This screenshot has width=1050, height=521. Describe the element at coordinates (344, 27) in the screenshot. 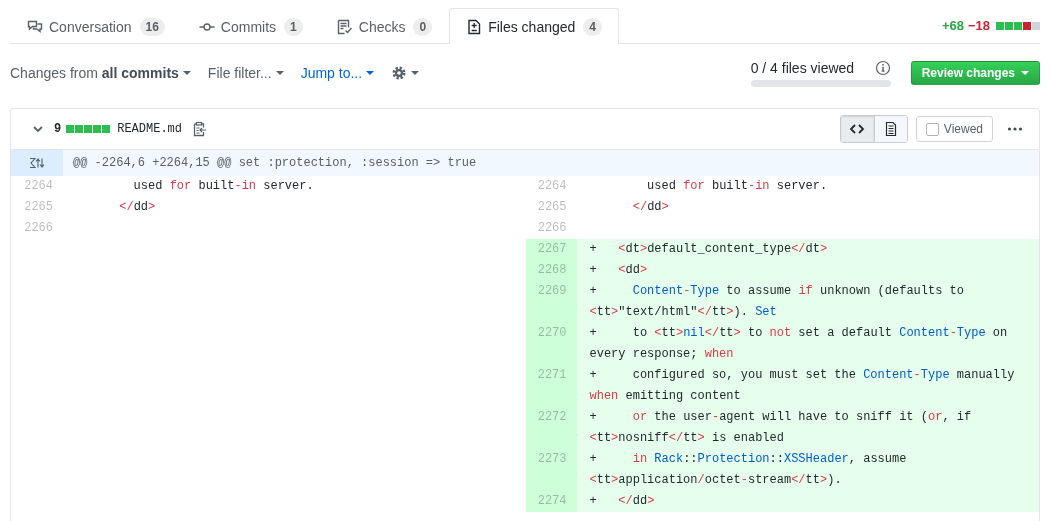

I see `checklist-icon` at that location.